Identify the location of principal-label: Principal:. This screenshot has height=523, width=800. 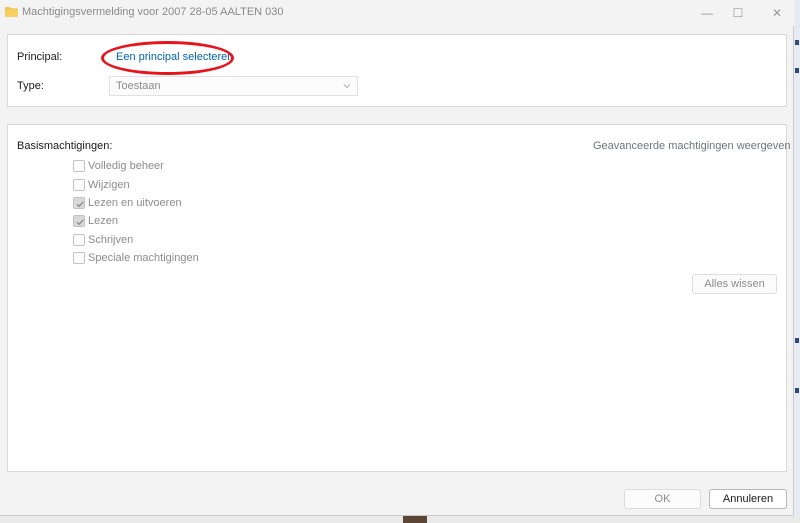
(40, 57).